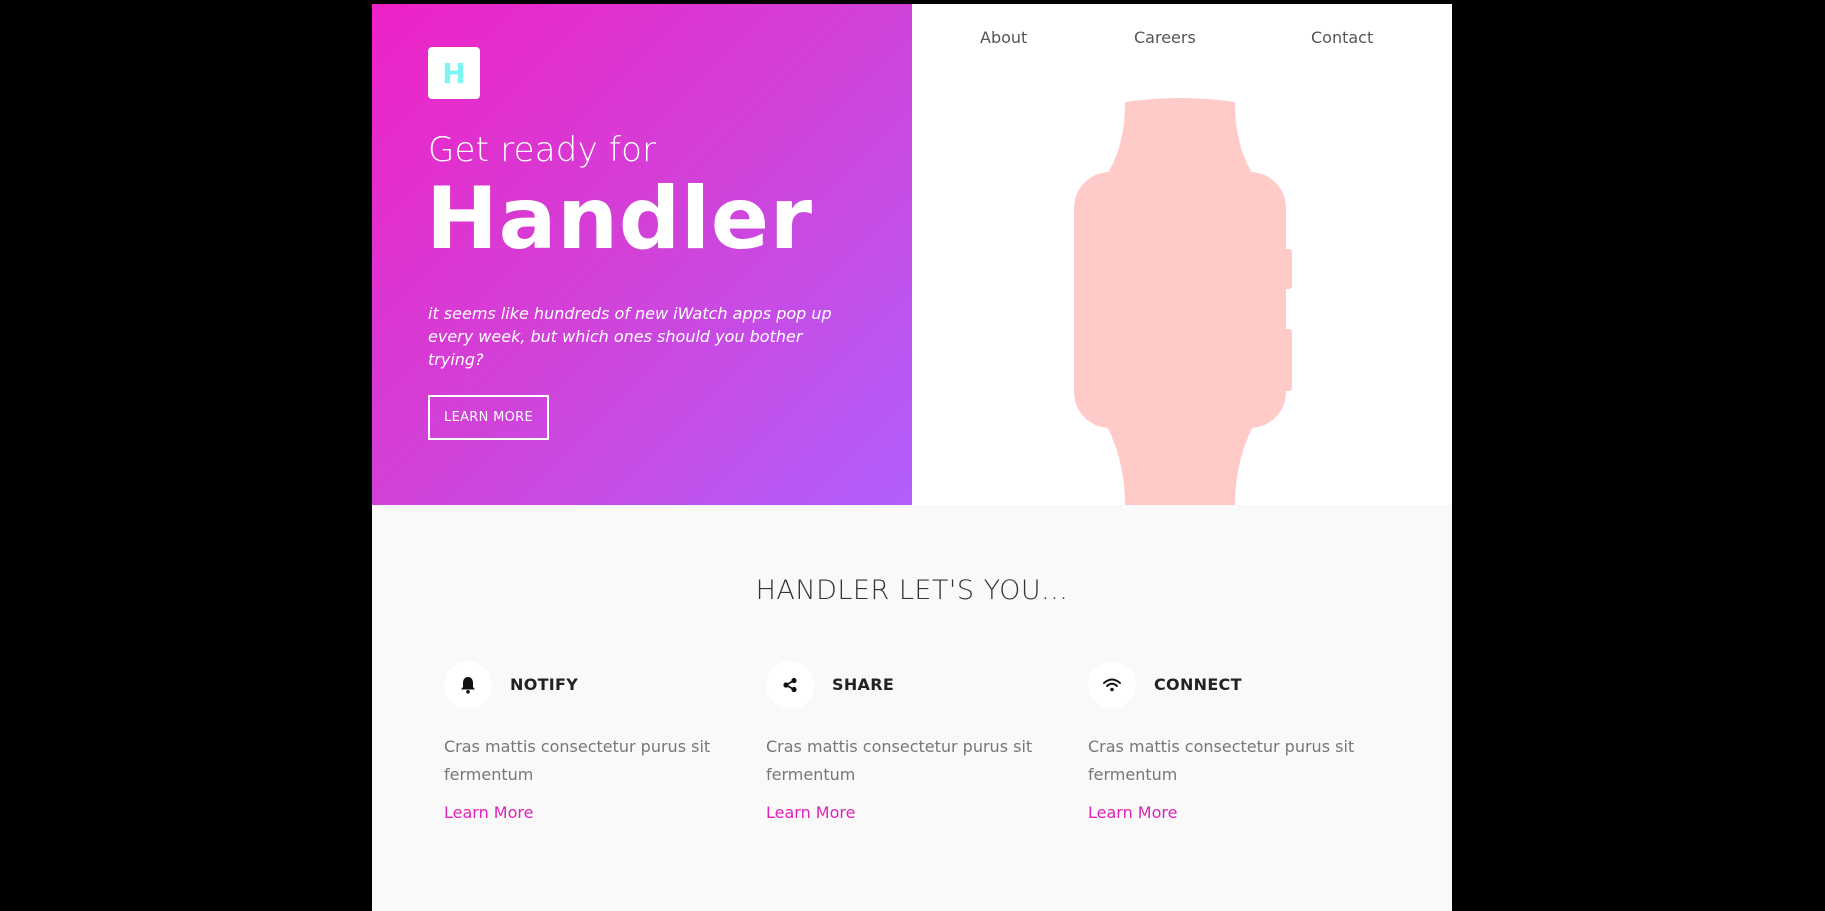  Describe the element at coordinates (619, 219) in the screenshot. I see `hero-brand-title: Handler` at that location.